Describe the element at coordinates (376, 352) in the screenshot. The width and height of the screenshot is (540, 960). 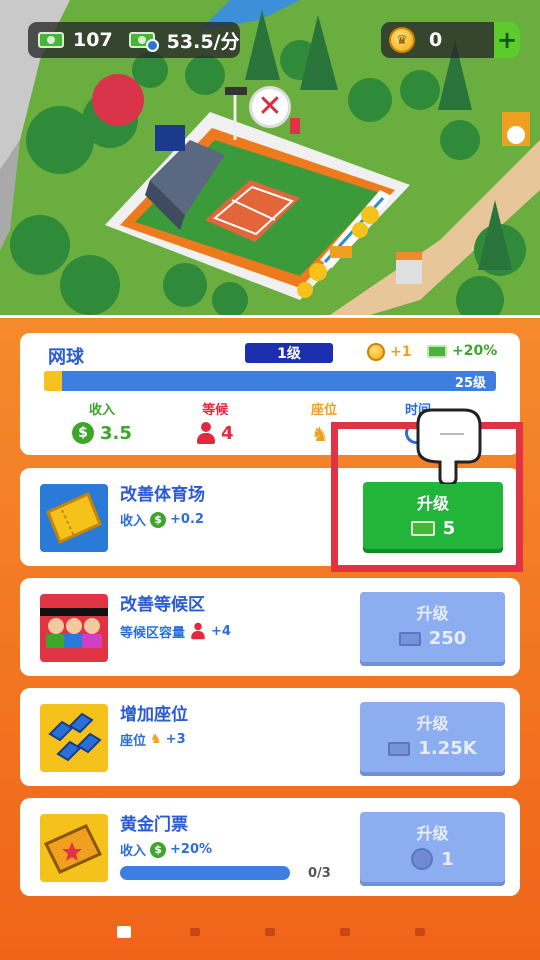
I see `coin-icon` at that location.